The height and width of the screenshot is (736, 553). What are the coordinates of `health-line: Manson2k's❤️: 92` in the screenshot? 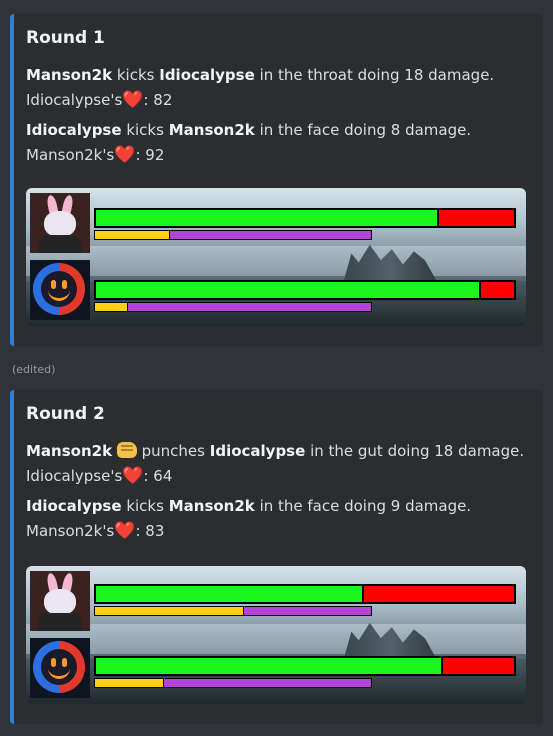 It's located at (95, 155).